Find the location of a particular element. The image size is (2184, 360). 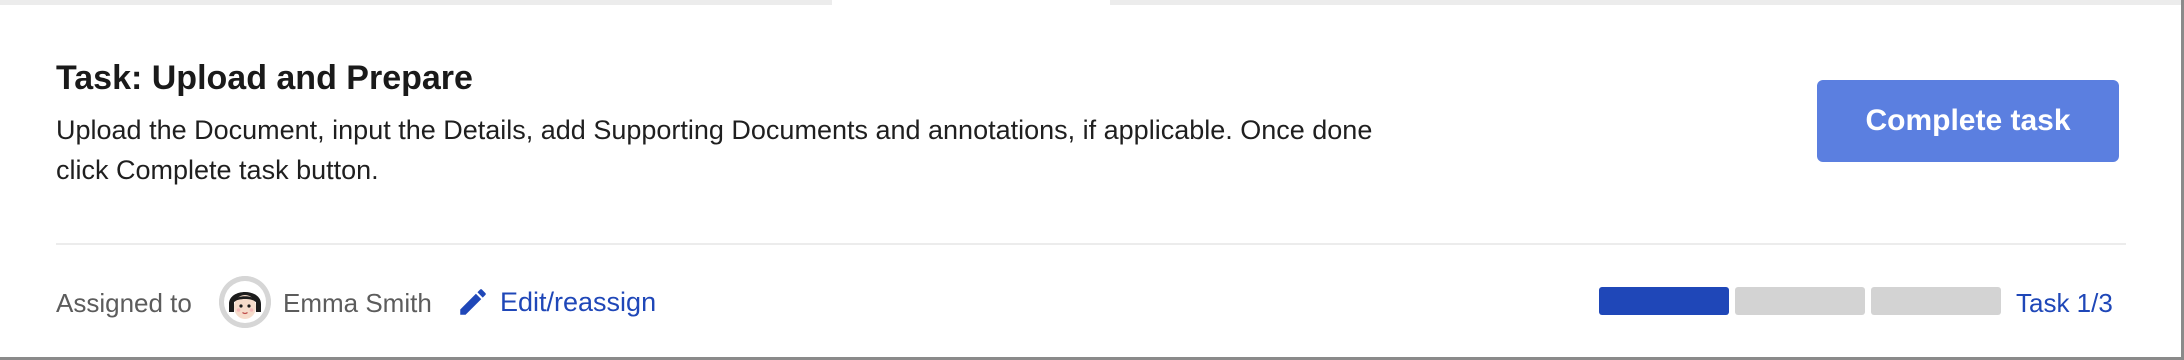

task-progress-label: Task 1/3 is located at coordinates (2064, 303).